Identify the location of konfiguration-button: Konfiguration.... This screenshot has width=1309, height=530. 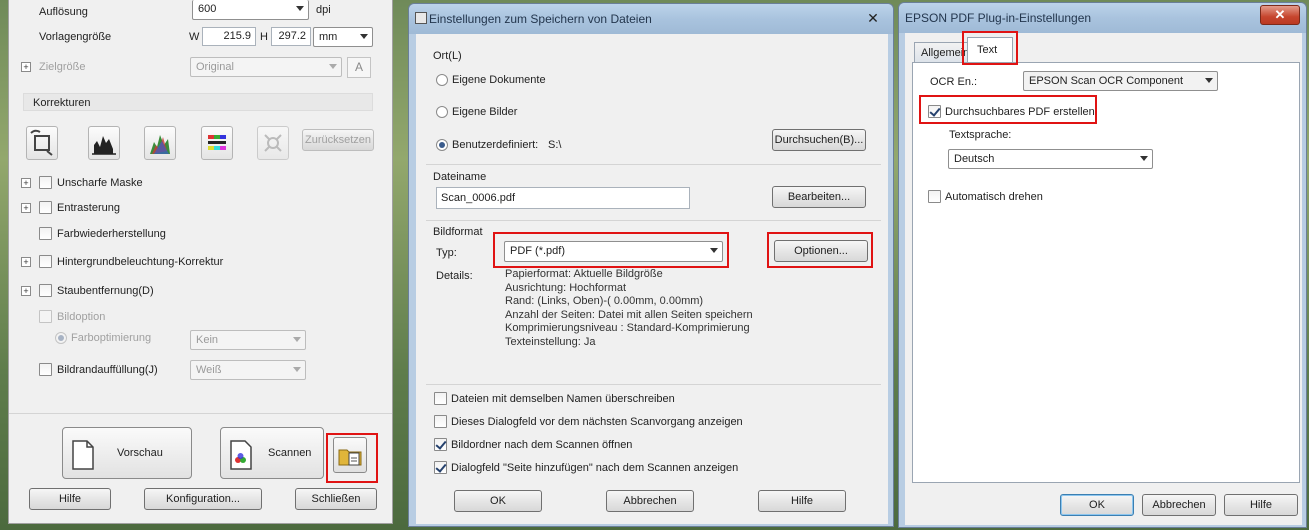
(203, 499).